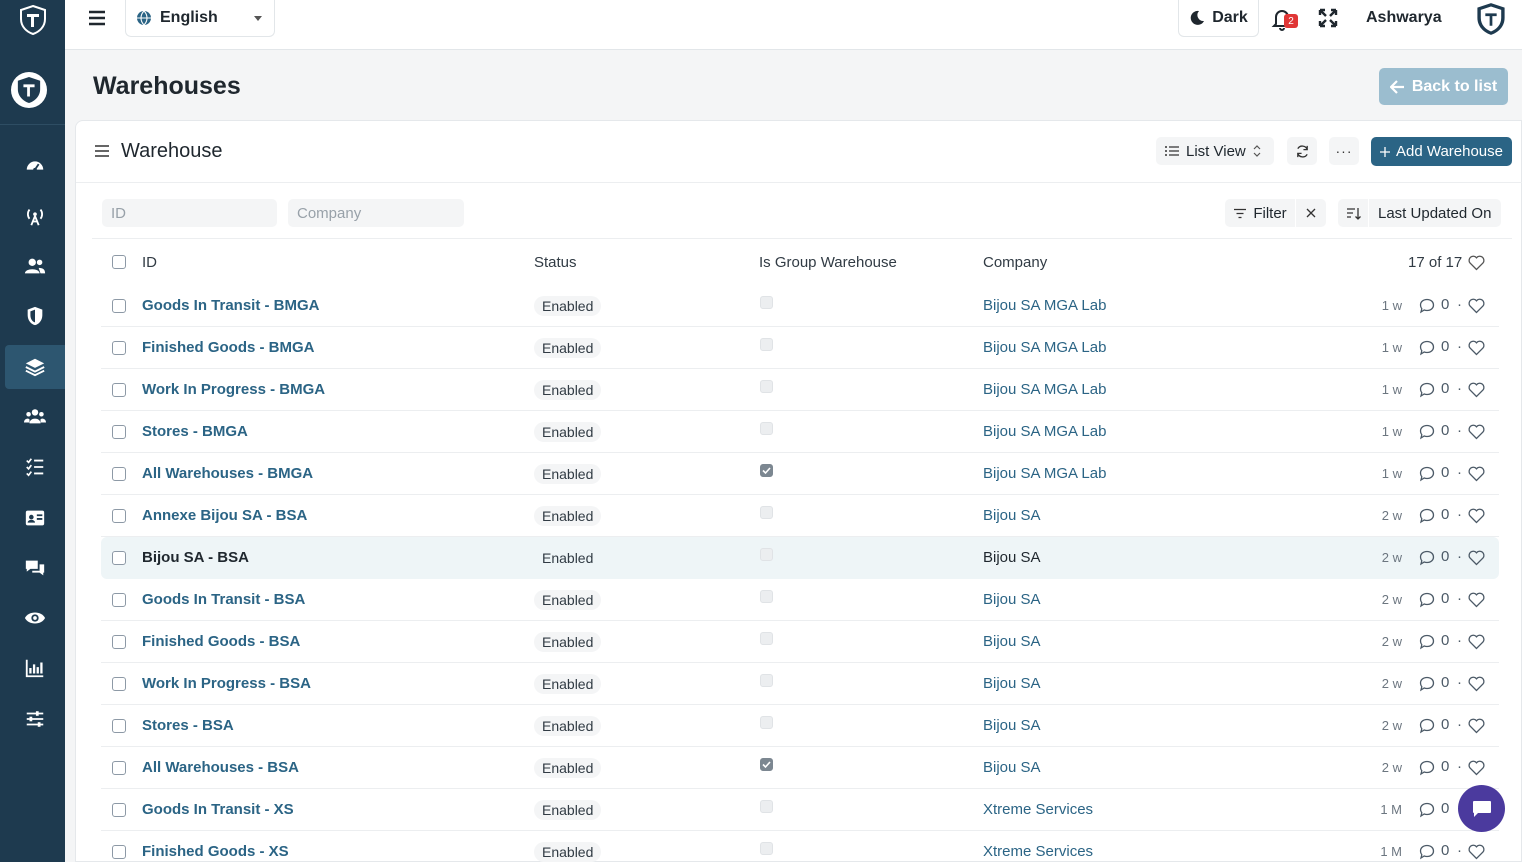 The height and width of the screenshot is (862, 1522). Describe the element at coordinates (1435, 213) in the screenshot. I see `sort-field-select: Last Updated On` at that location.